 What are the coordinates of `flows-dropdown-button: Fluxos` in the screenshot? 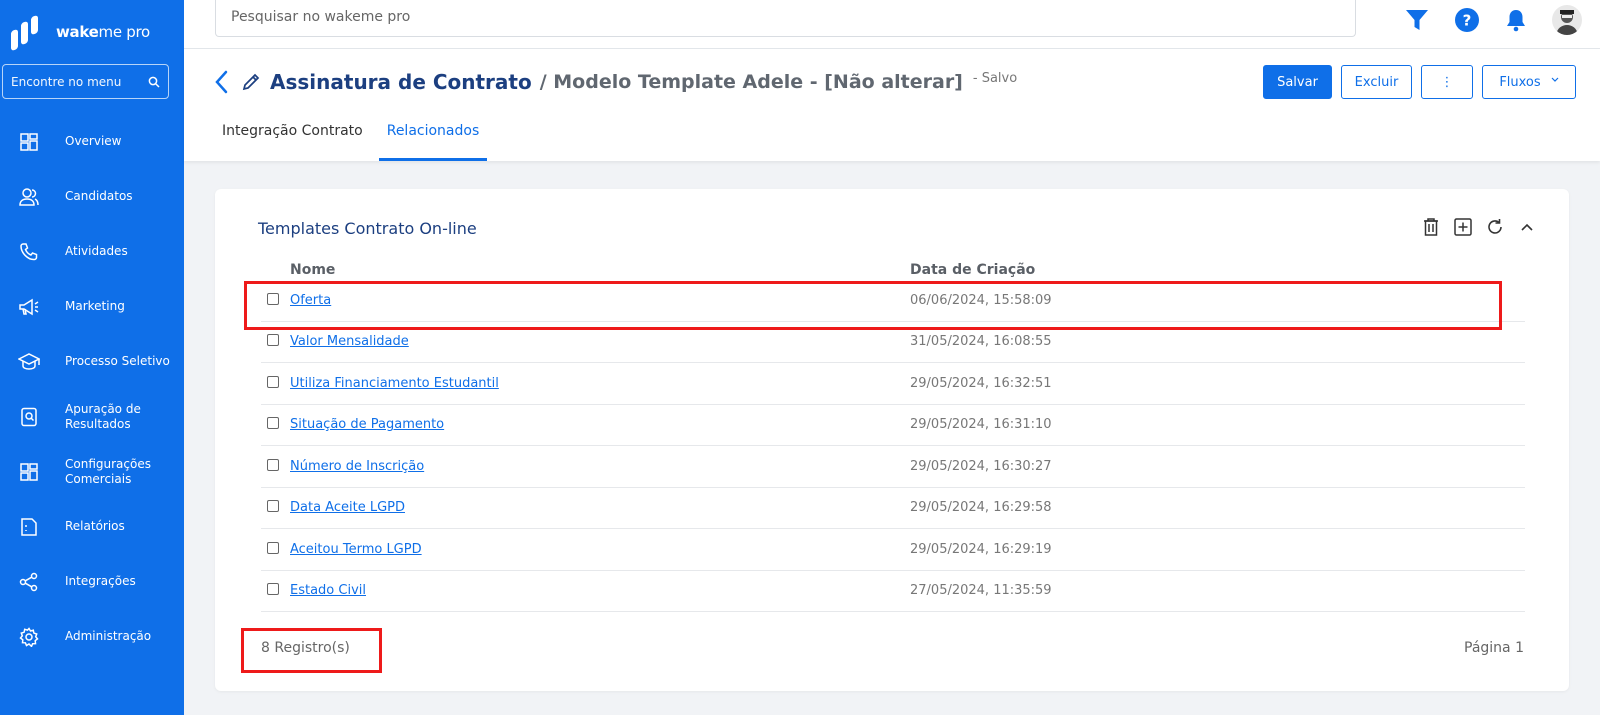 It's located at (1529, 82).